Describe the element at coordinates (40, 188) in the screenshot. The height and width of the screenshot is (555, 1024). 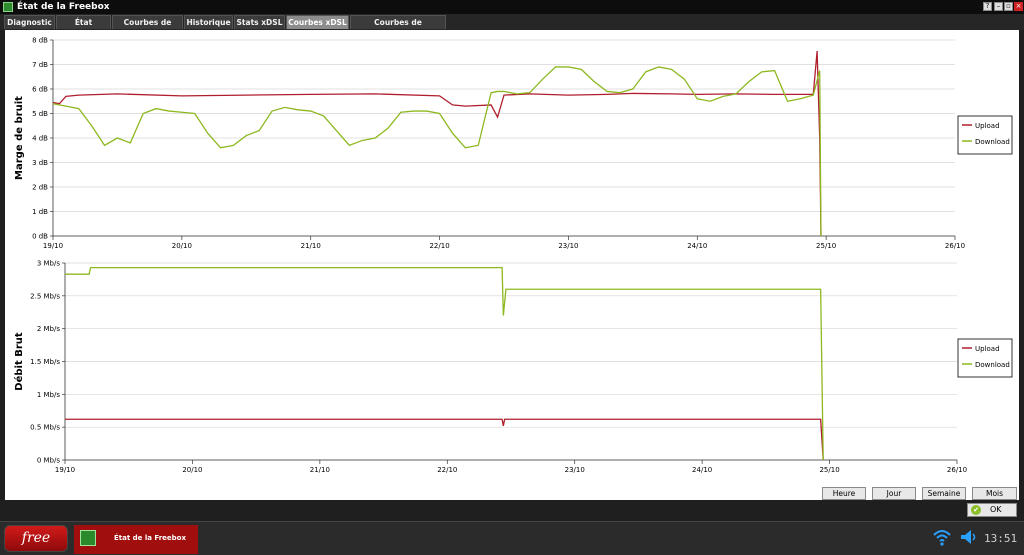
I see `y-tick-label: 2 dB` at that location.